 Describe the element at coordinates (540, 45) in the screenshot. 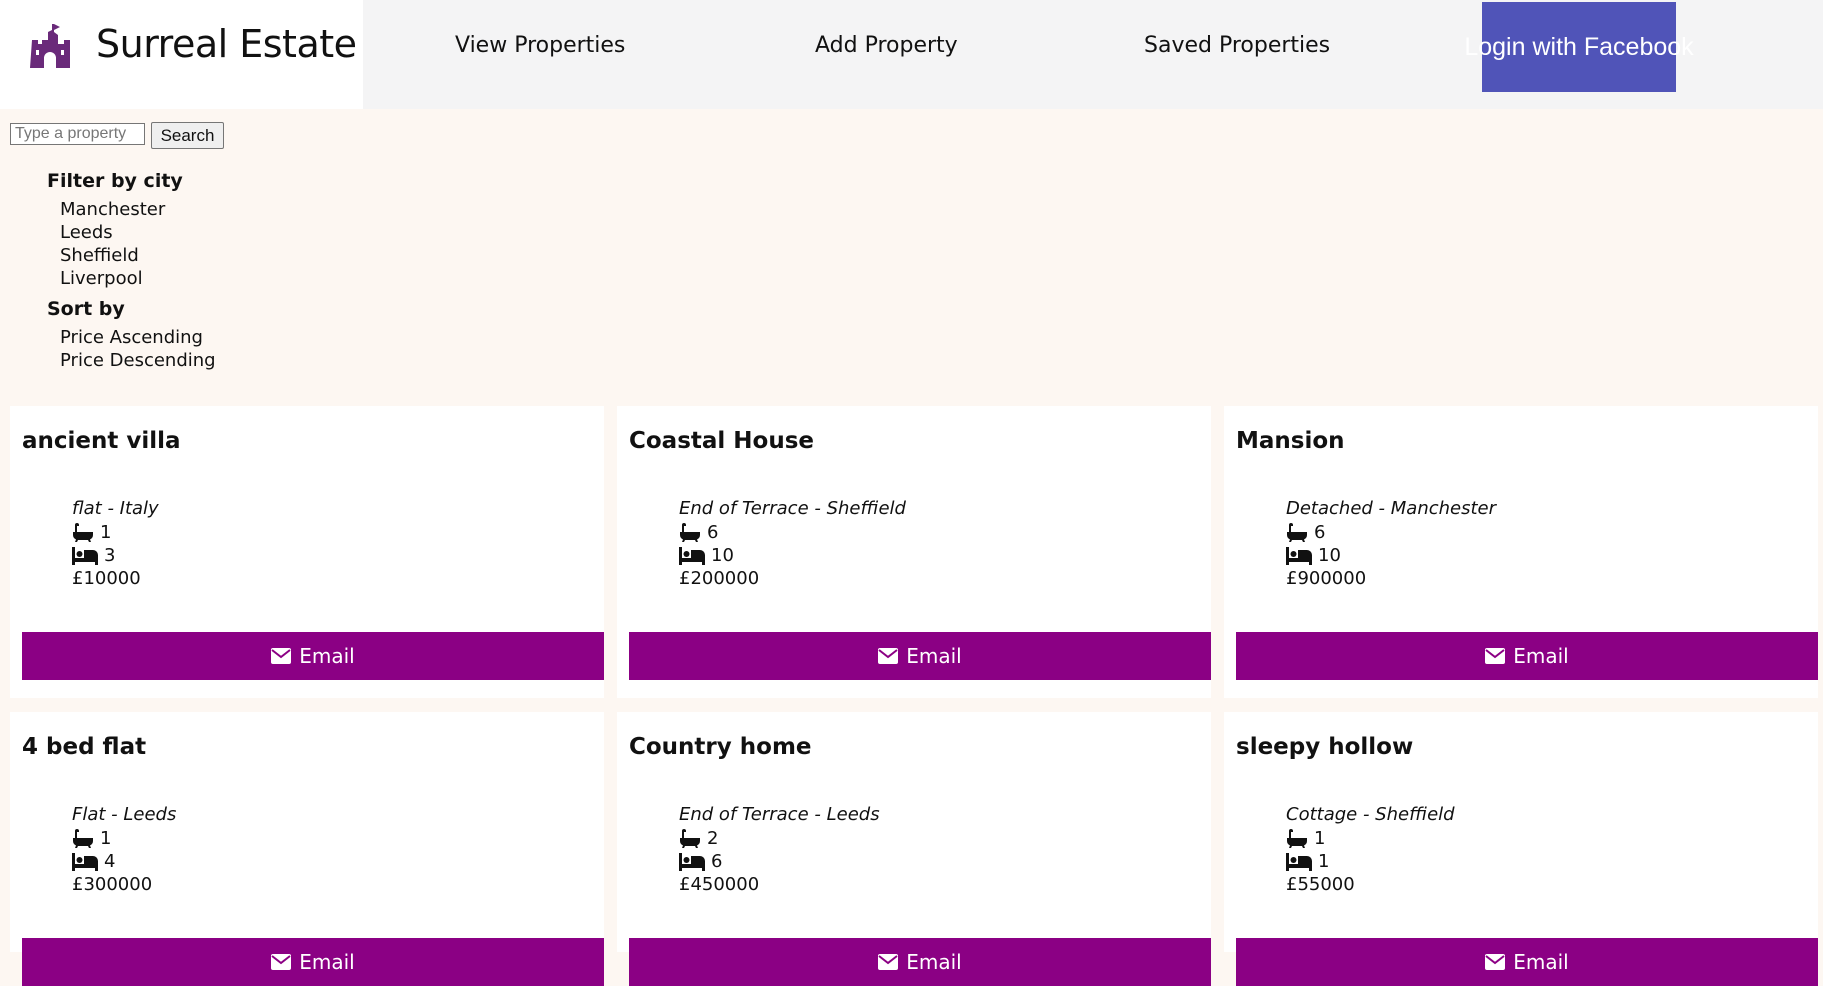

I see `nav-view-properties: View Properties` at that location.